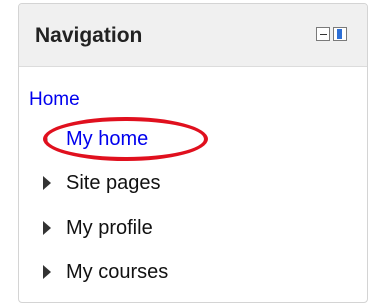 This screenshot has width=371, height=308. Describe the element at coordinates (117, 272) in the screenshot. I see `nav-item-label: My courses` at that location.